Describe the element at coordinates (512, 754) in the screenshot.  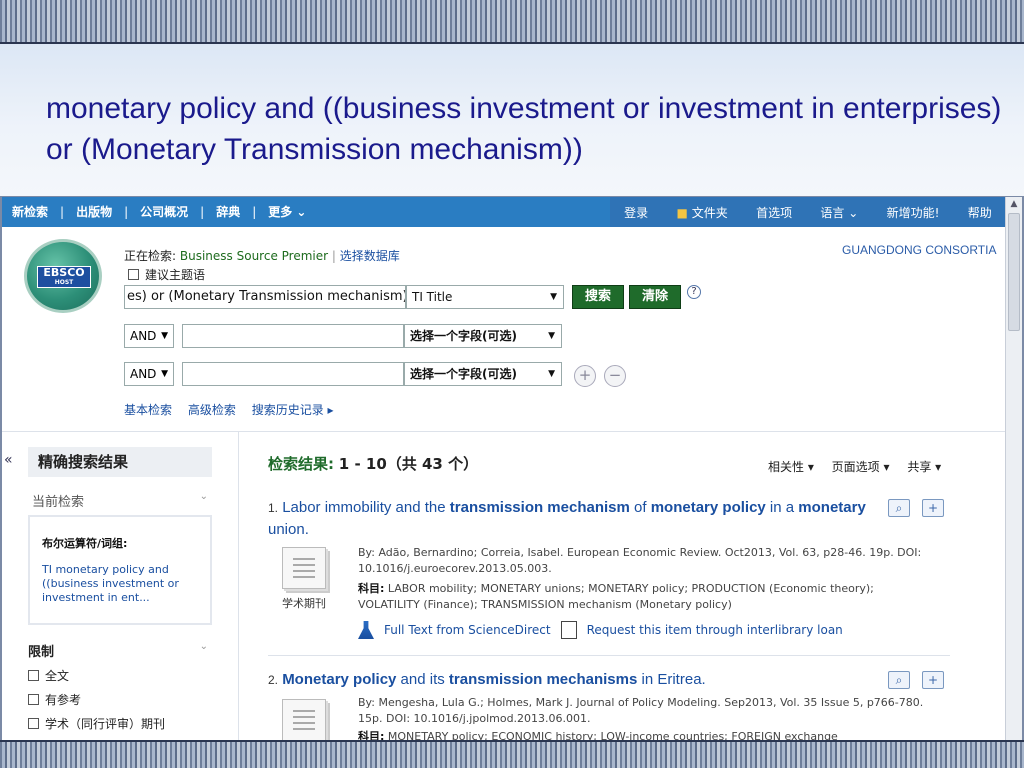
I see `slide-frame-bottom` at that location.